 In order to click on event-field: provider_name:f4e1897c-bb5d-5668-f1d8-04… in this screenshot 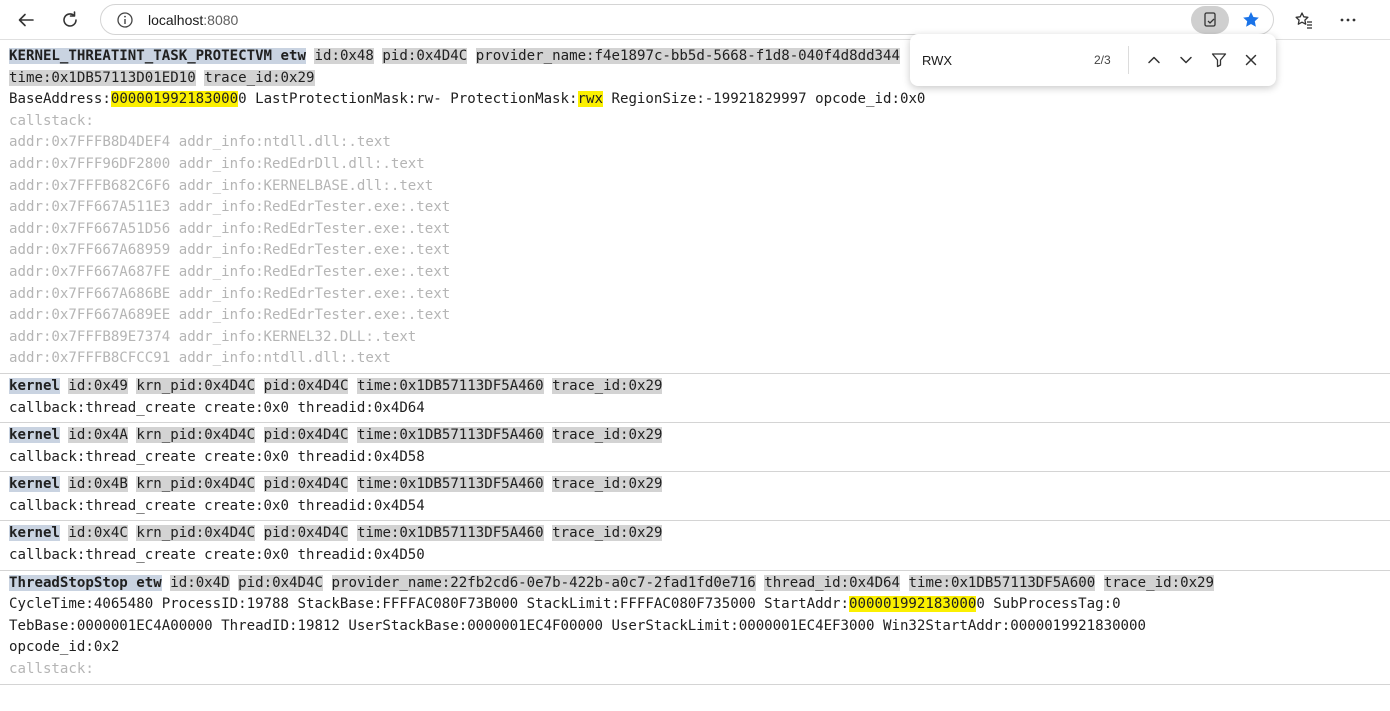, I will do `click(688, 56)`.